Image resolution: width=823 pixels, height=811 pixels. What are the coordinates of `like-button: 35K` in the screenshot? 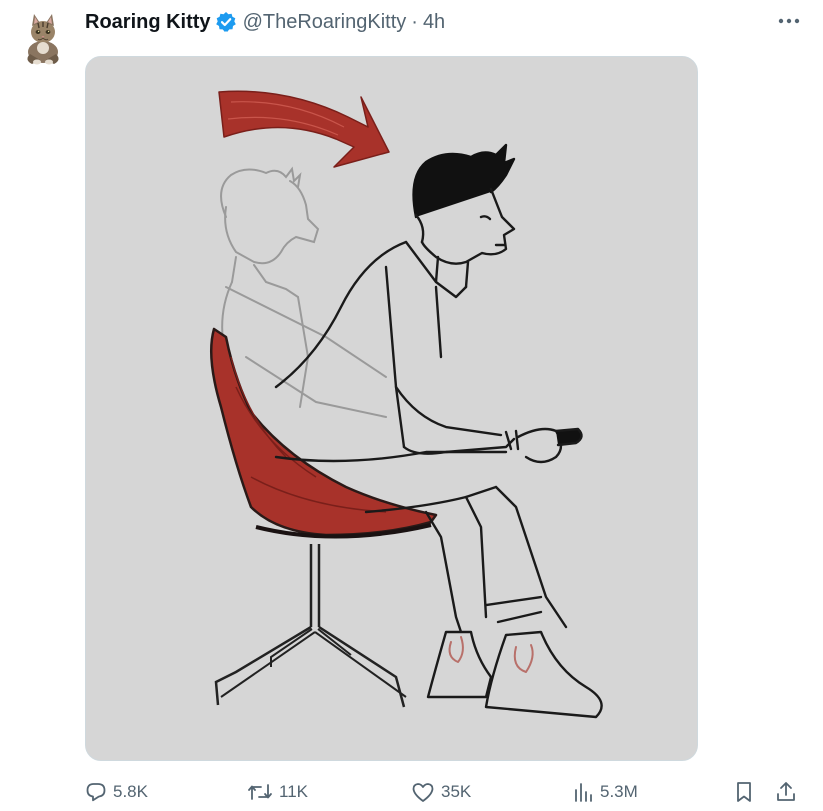 It's located at (441, 792).